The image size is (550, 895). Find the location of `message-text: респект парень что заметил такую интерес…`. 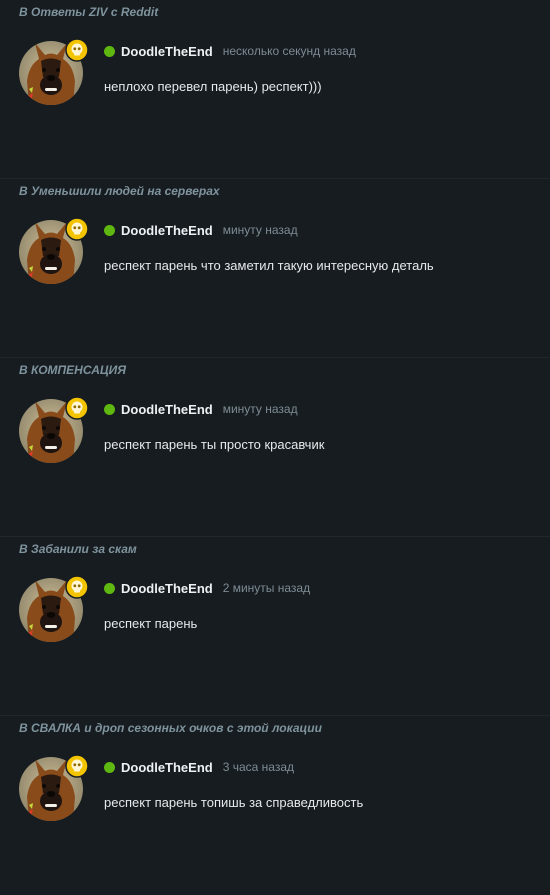

message-text: респект парень что заметил такую интерес… is located at coordinates (269, 265).